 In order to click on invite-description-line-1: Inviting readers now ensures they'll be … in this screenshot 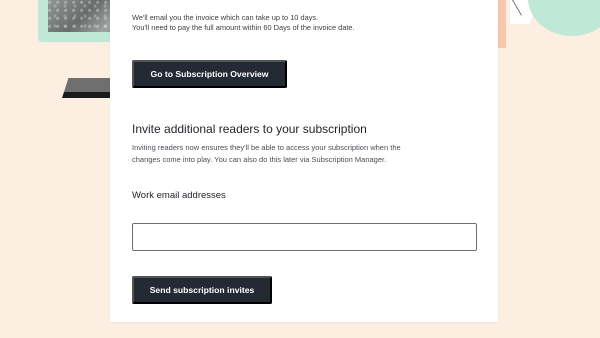, I will do `click(266, 147)`.